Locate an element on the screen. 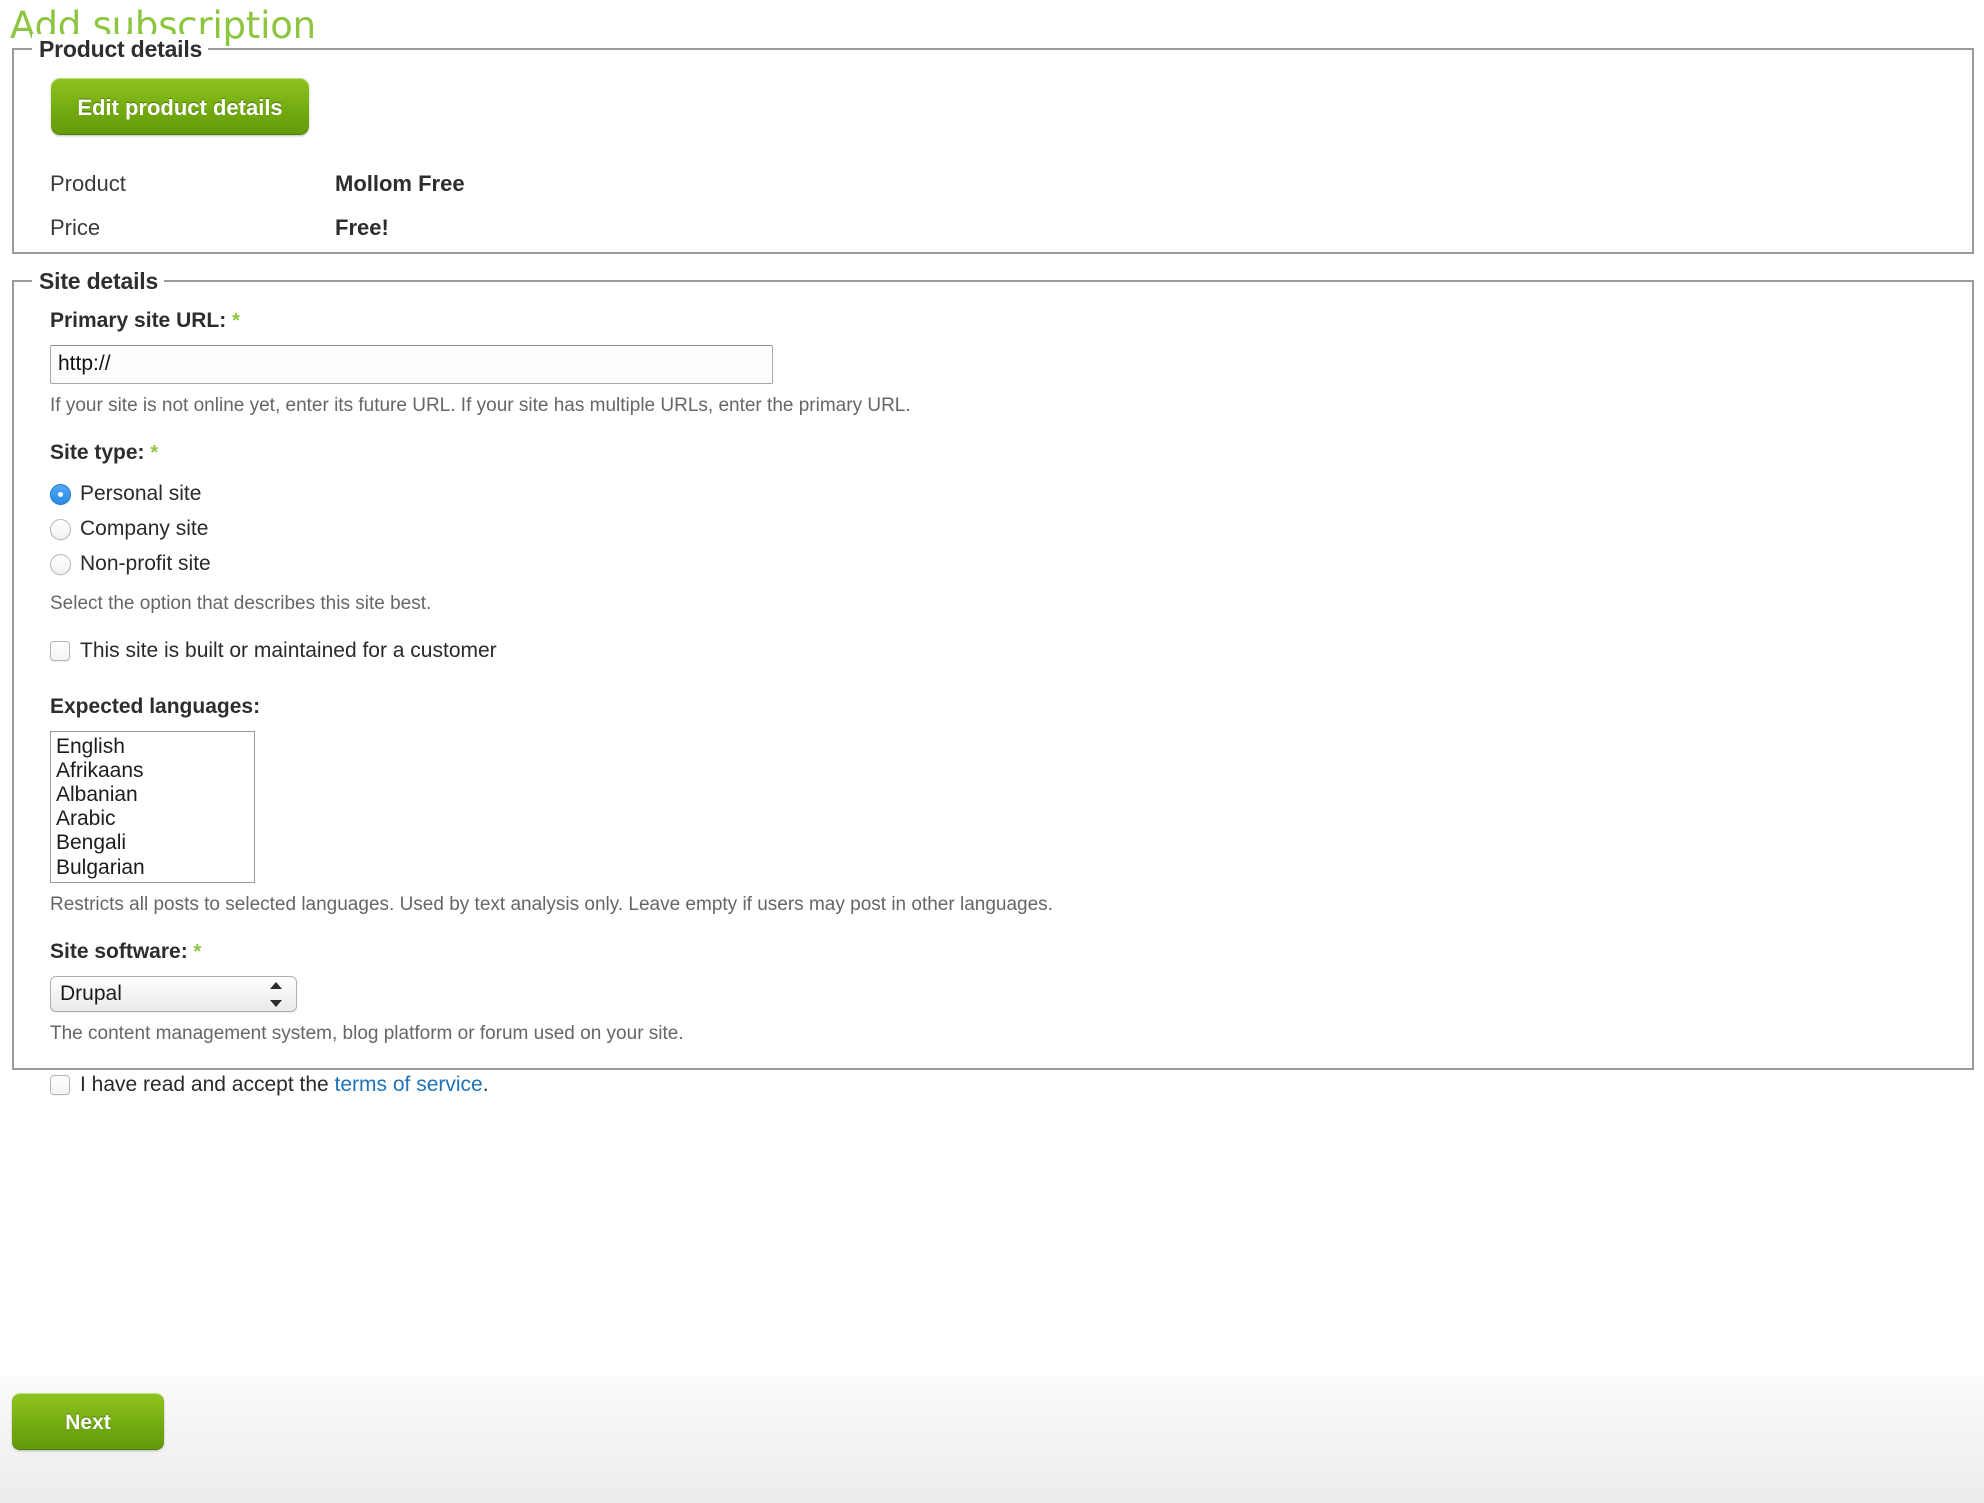 This screenshot has width=1984, height=1503. primary-site-url-input is located at coordinates (411, 364).